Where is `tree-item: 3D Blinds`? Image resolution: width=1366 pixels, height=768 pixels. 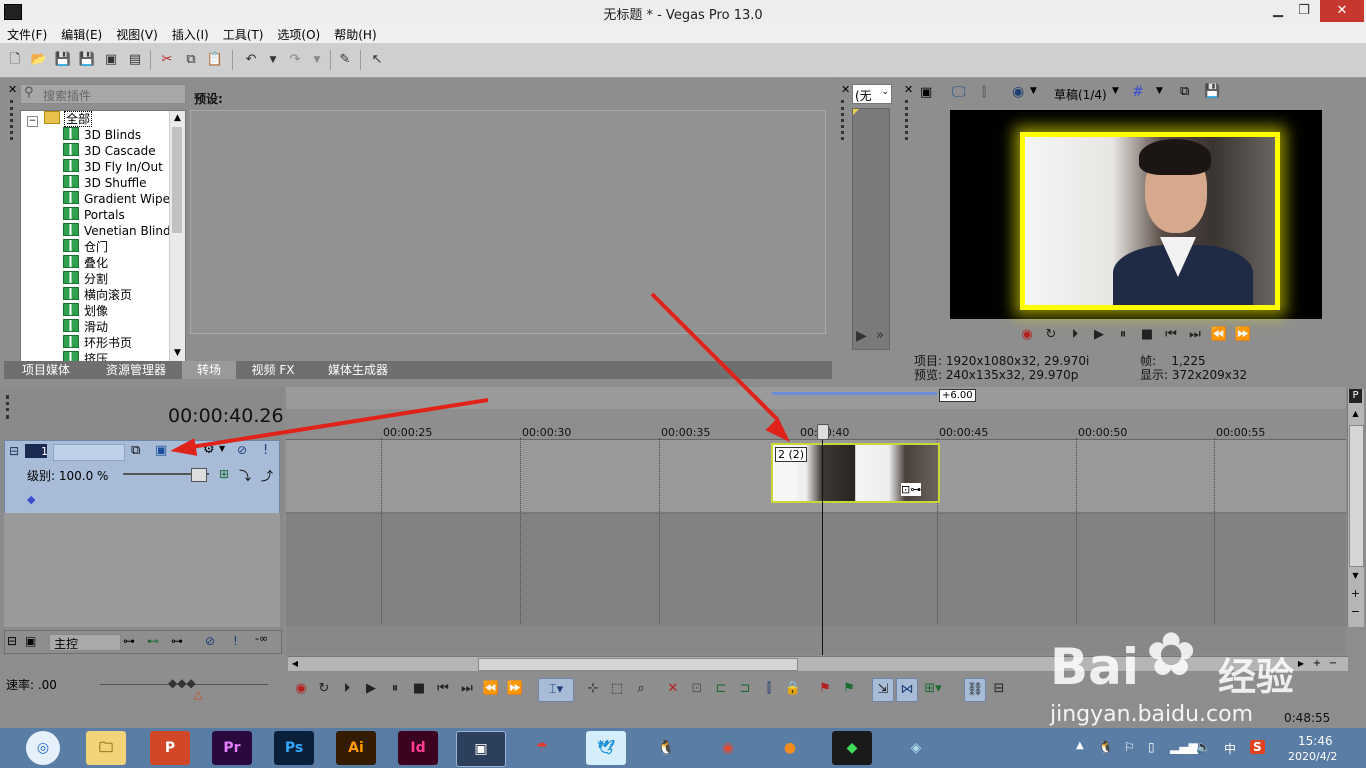
tree-item: 3D Blinds is located at coordinates (103, 135).